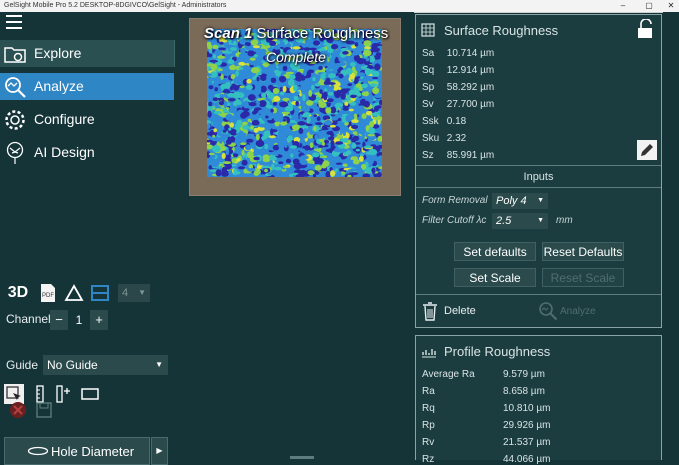  Describe the element at coordinates (64, 152) in the screenshot. I see `nav-ai-design-label: AI Design` at that location.